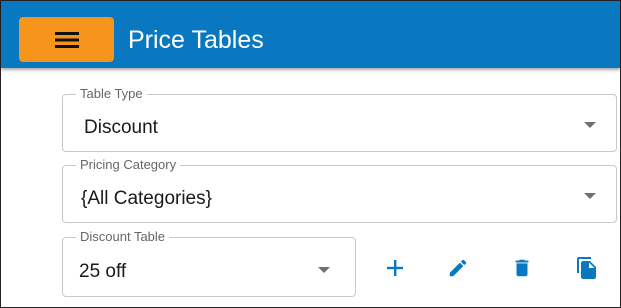  Describe the element at coordinates (103, 271) in the screenshot. I see `discount-table-value: 25 off` at that location.